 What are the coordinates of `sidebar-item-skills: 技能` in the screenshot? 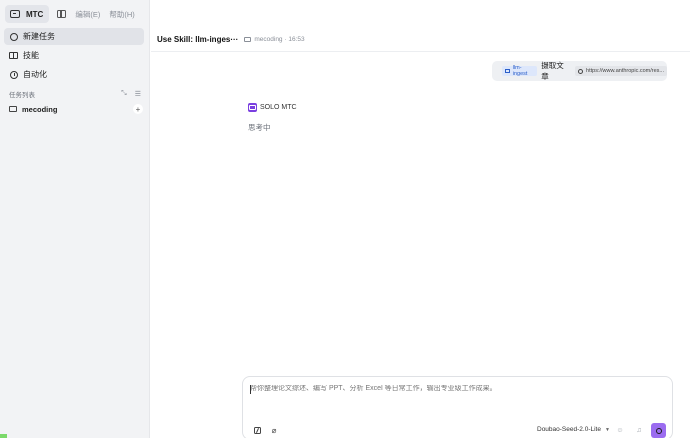 It's located at (74, 55).